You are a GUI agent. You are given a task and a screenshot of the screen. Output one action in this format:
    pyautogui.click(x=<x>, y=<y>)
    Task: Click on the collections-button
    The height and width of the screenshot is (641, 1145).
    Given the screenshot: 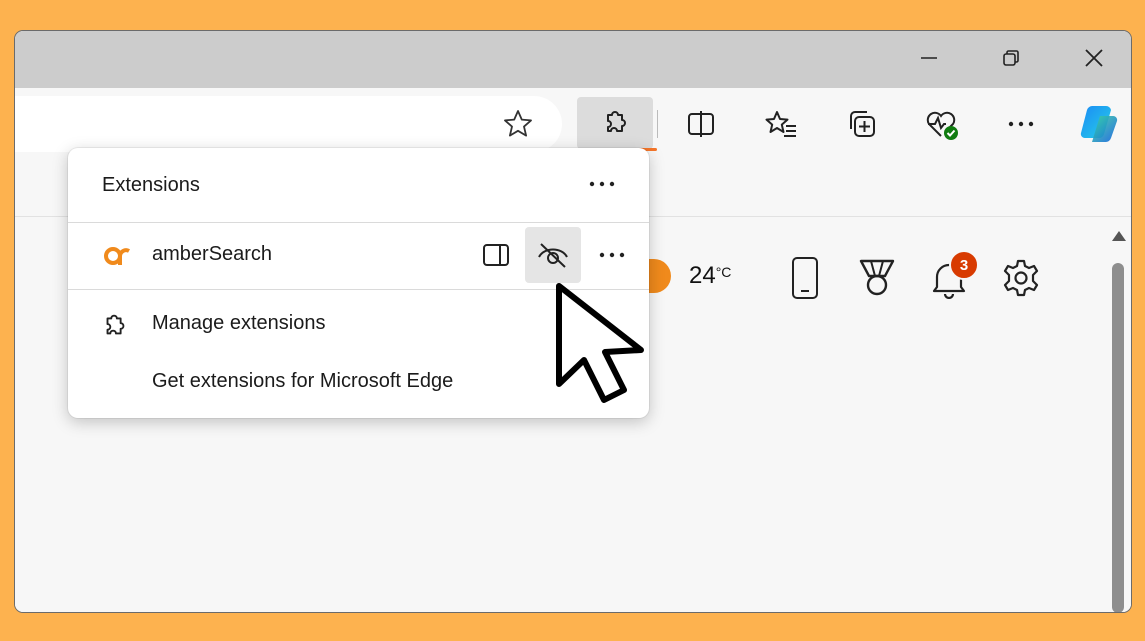 What is the action you would take?
    pyautogui.click(x=862, y=124)
    